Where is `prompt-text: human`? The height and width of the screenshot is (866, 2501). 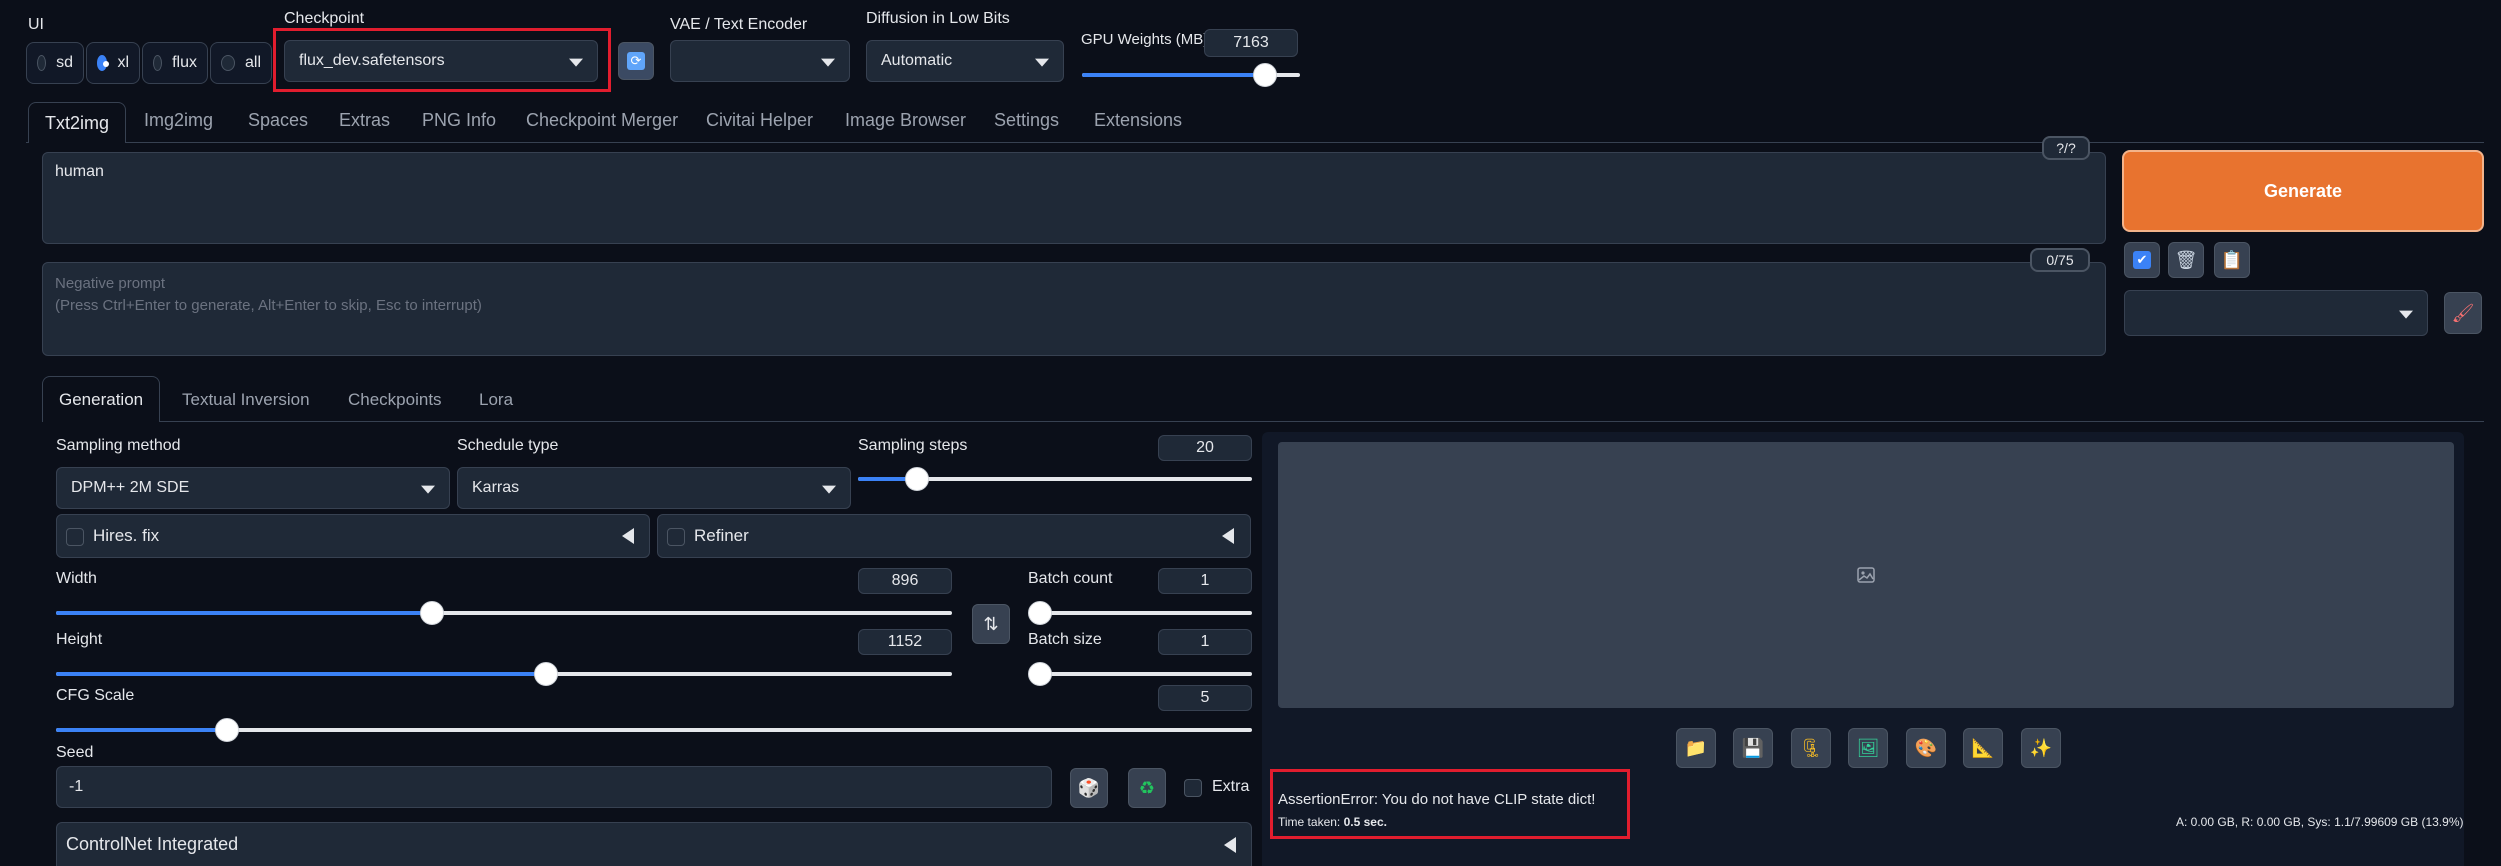
prompt-text: human is located at coordinates (79, 171).